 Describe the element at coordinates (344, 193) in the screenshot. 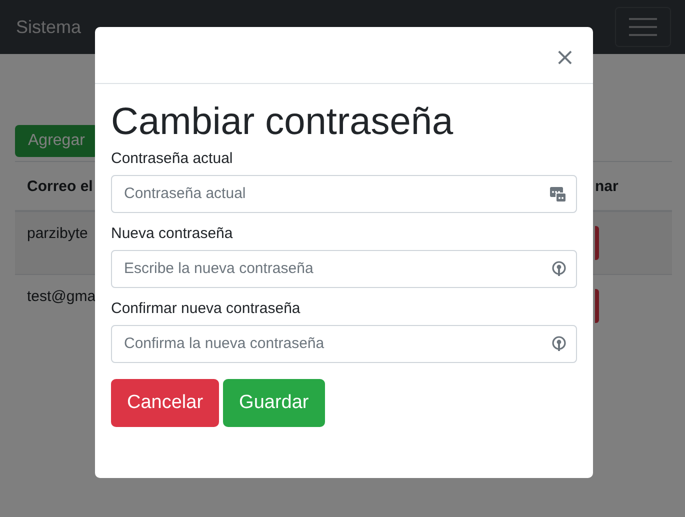

I see `password-field: Contraseña actual` at that location.